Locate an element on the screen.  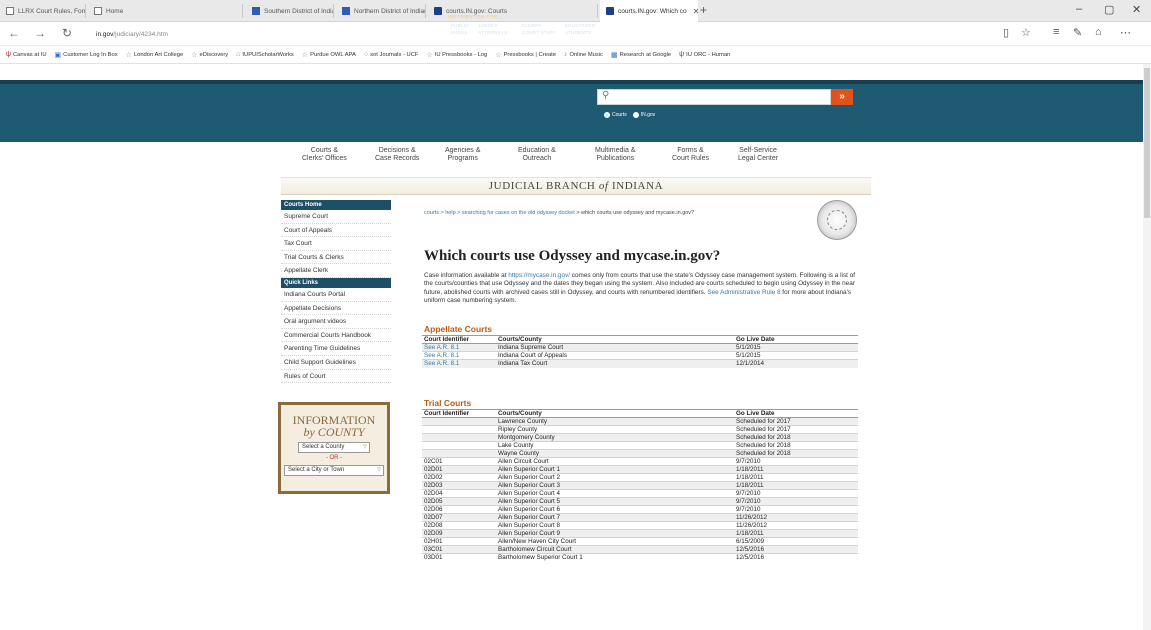
audience-link: PUBLIC is located at coordinates (460, 25).